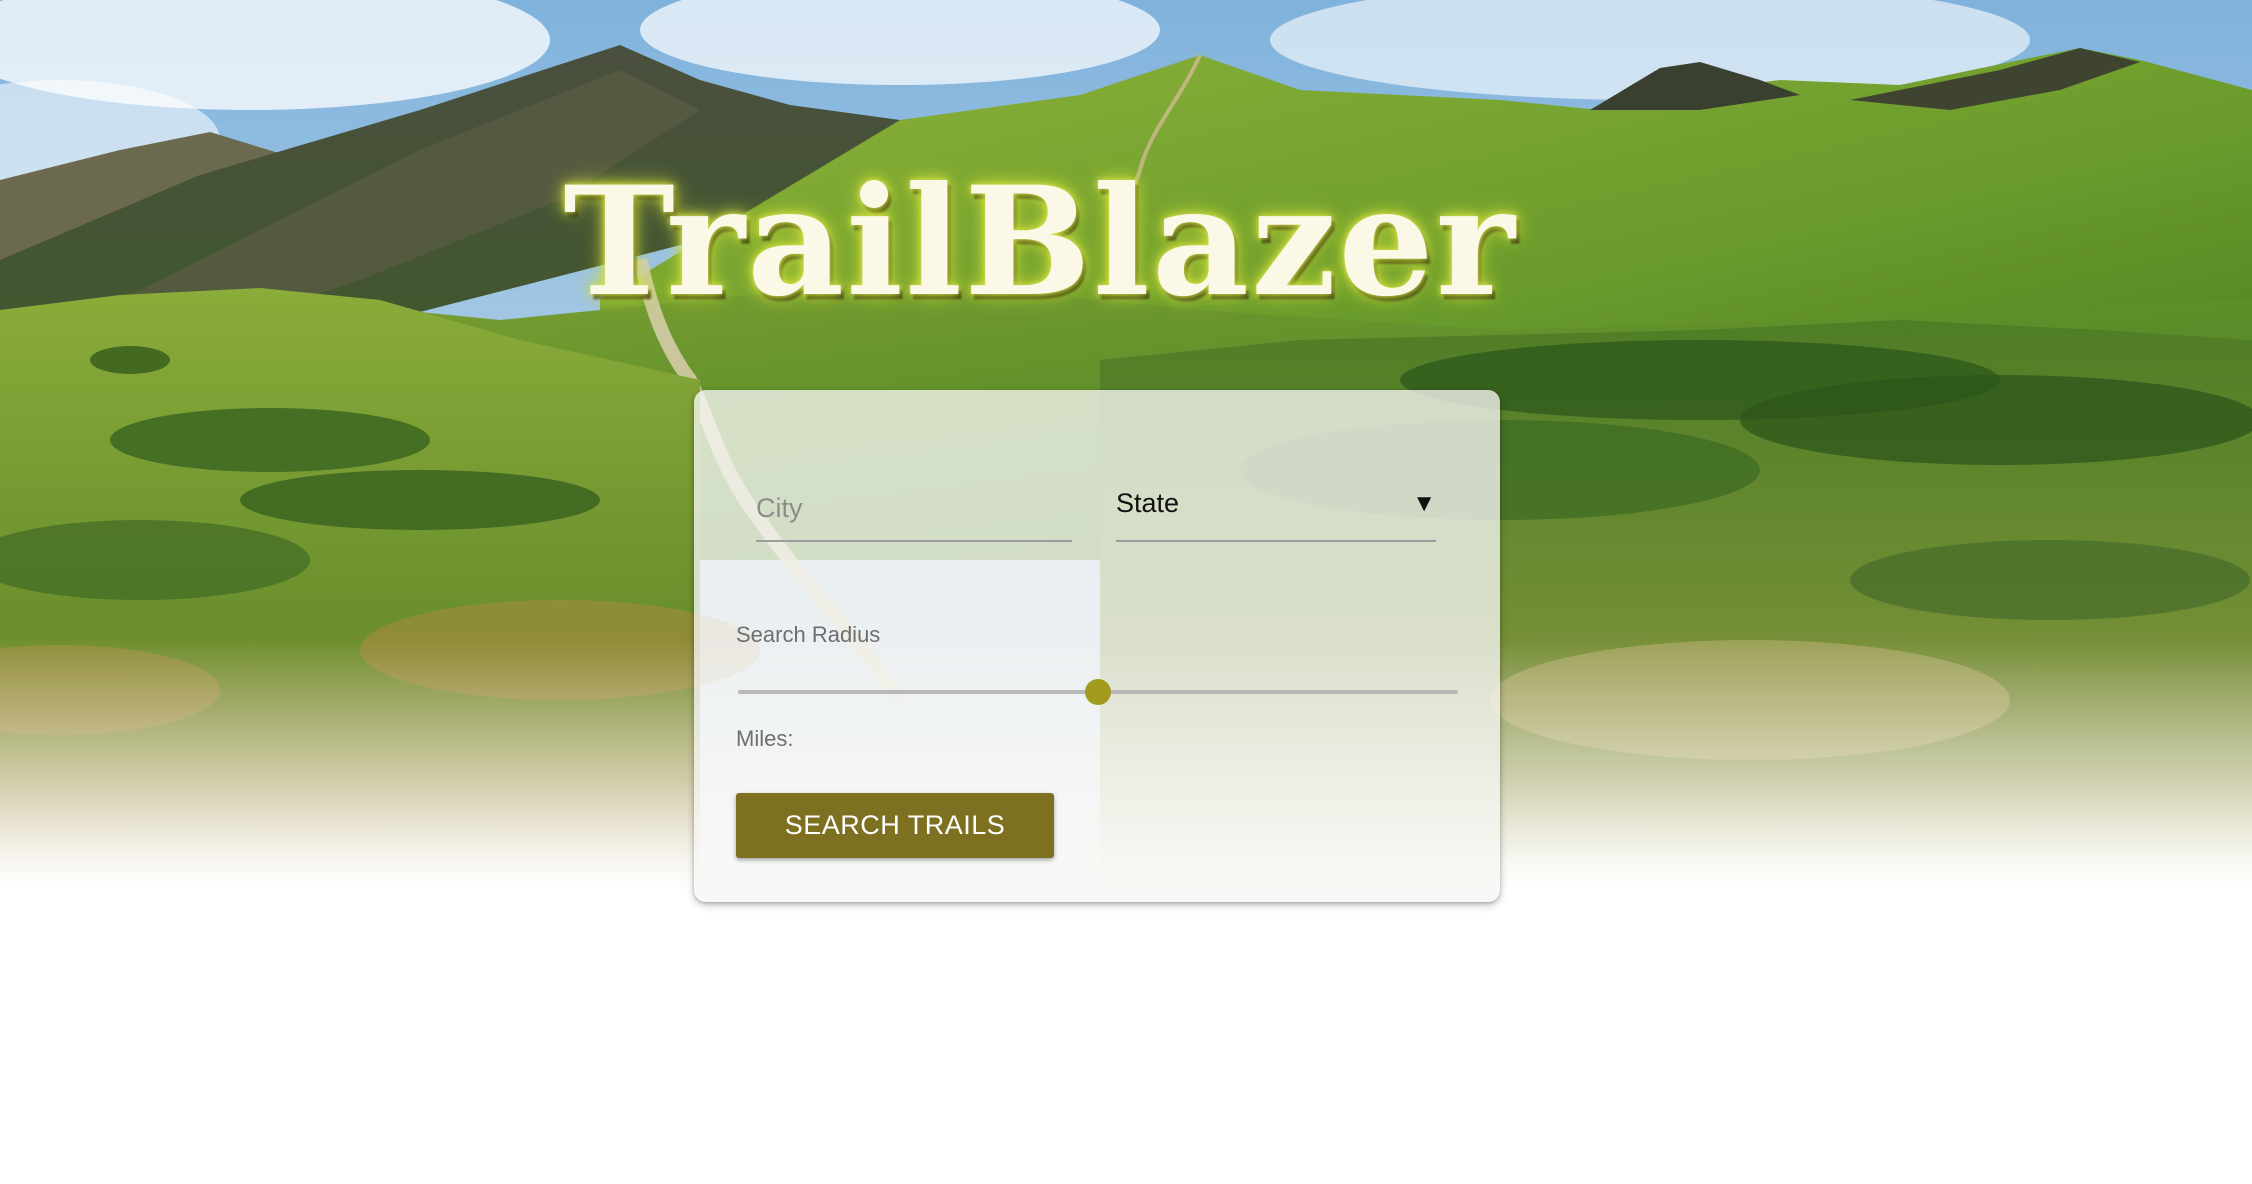  I want to click on logo-wordmark: TrailBlazer, so click(1040, 242).